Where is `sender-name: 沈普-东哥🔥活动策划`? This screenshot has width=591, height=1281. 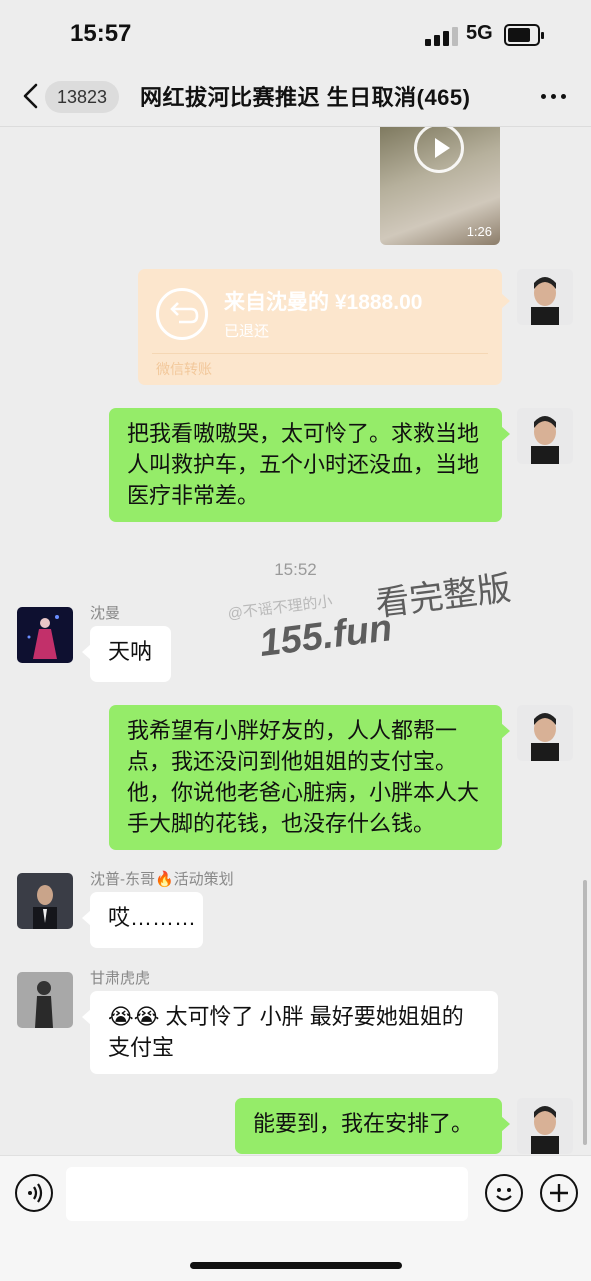 sender-name: 沈普-东哥🔥活动策划 is located at coordinates (162, 879).